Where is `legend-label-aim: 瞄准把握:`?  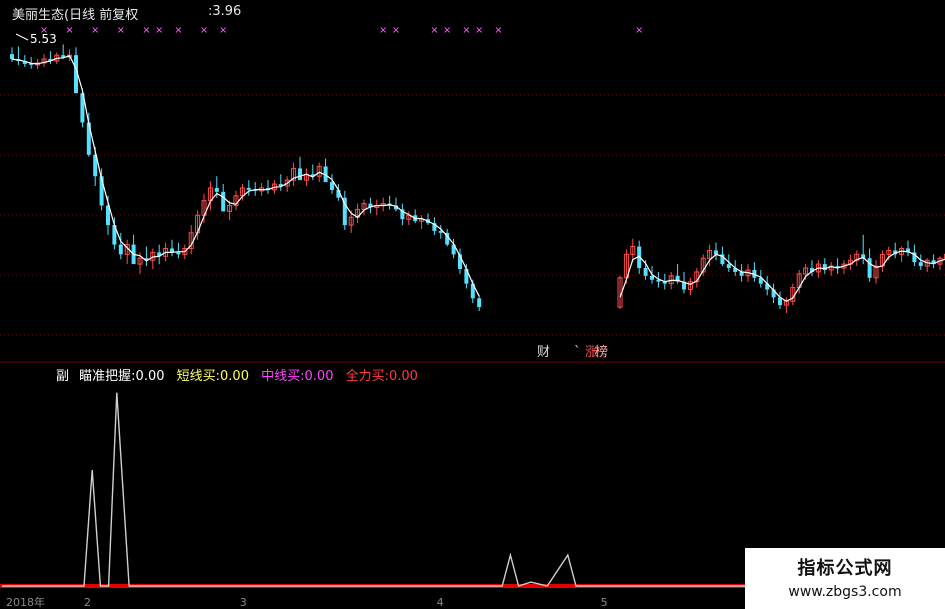
legend-label-aim: 瞄准把握: is located at coordinates (107, 376).